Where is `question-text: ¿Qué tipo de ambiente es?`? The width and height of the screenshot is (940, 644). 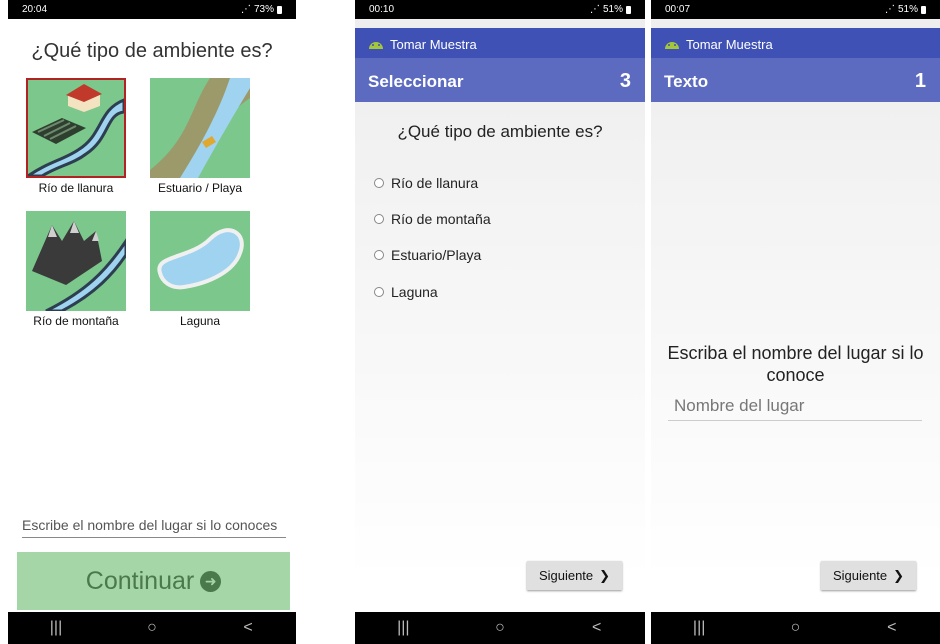 question-text: ¿Qué tipo de ambiente es? is located at coordinates (500, 131).